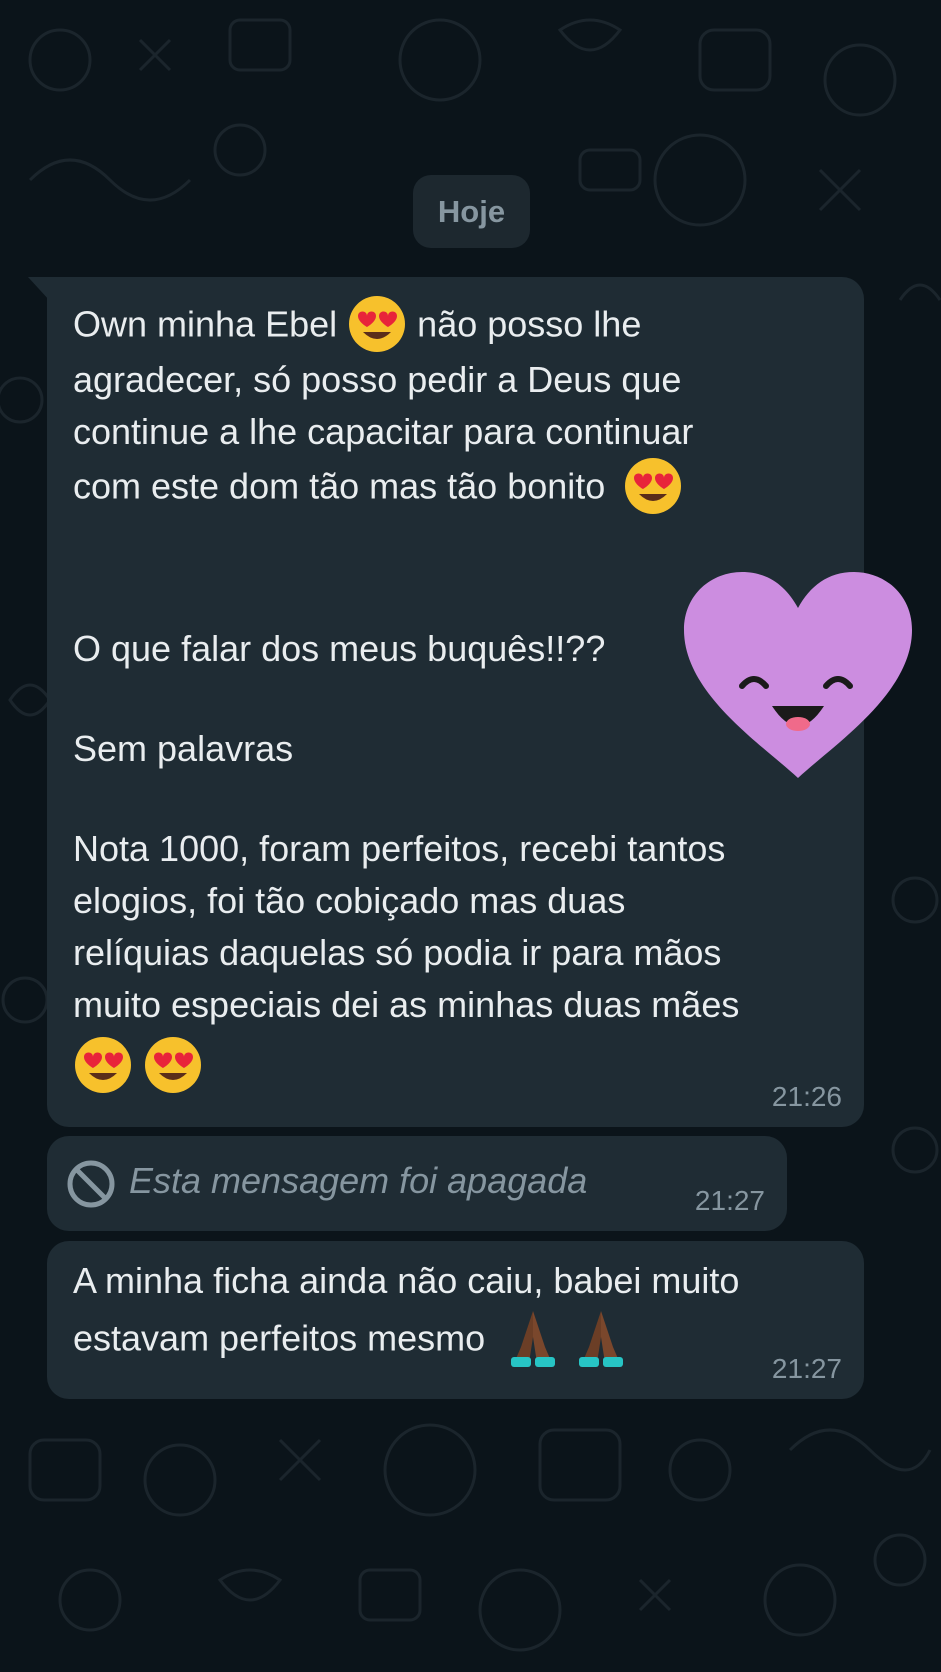 The height and width of the screenshot is (1672, 941). What do you see at coordinates (806, 1096) in the screenshot?
I see `message-time: 21:26` at bounding box center [806, 1096].